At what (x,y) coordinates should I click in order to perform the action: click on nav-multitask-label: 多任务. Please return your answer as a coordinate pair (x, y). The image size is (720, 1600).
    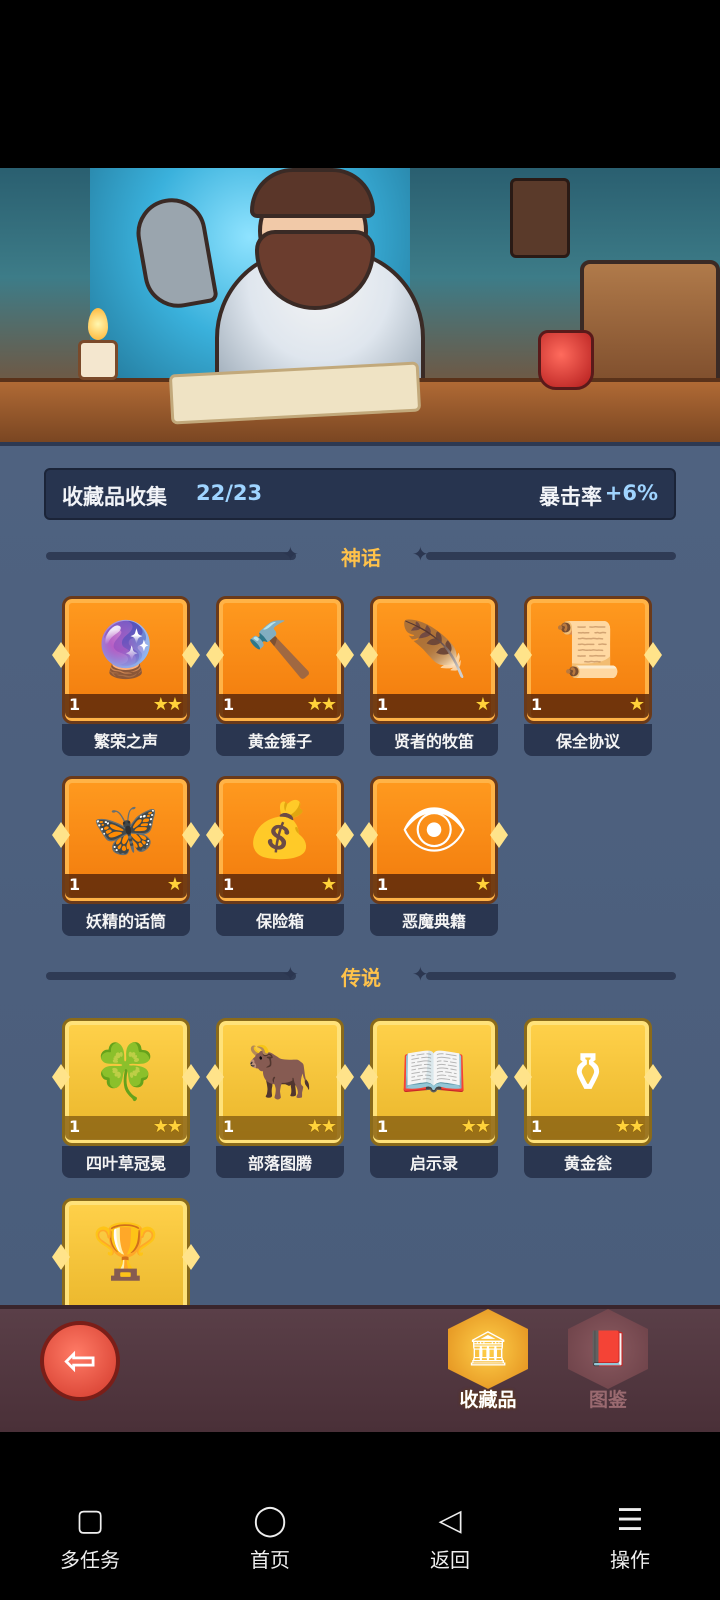
    Looking at the image, I should click on (90, 1560).